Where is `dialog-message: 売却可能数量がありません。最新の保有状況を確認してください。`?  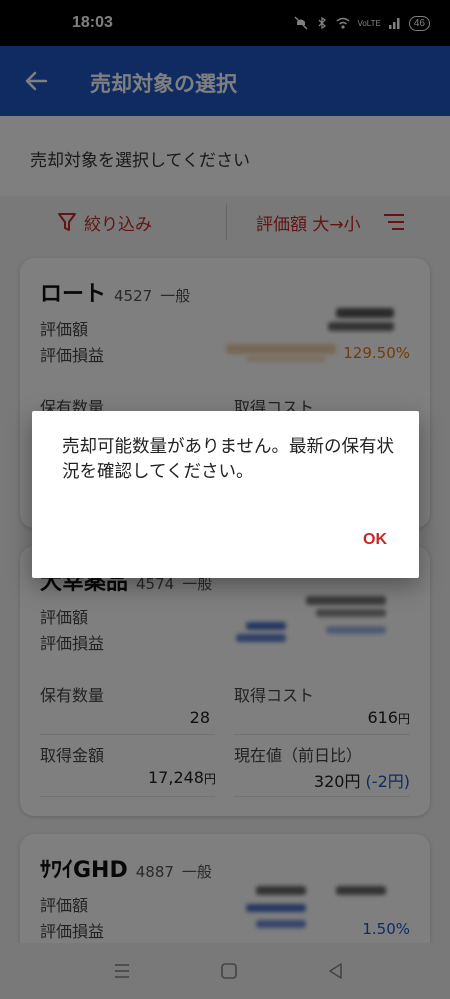 dialog-message: 売却可能数量がありません。最新の保有状況を確認してください。 is located at coordinates (228, 459).